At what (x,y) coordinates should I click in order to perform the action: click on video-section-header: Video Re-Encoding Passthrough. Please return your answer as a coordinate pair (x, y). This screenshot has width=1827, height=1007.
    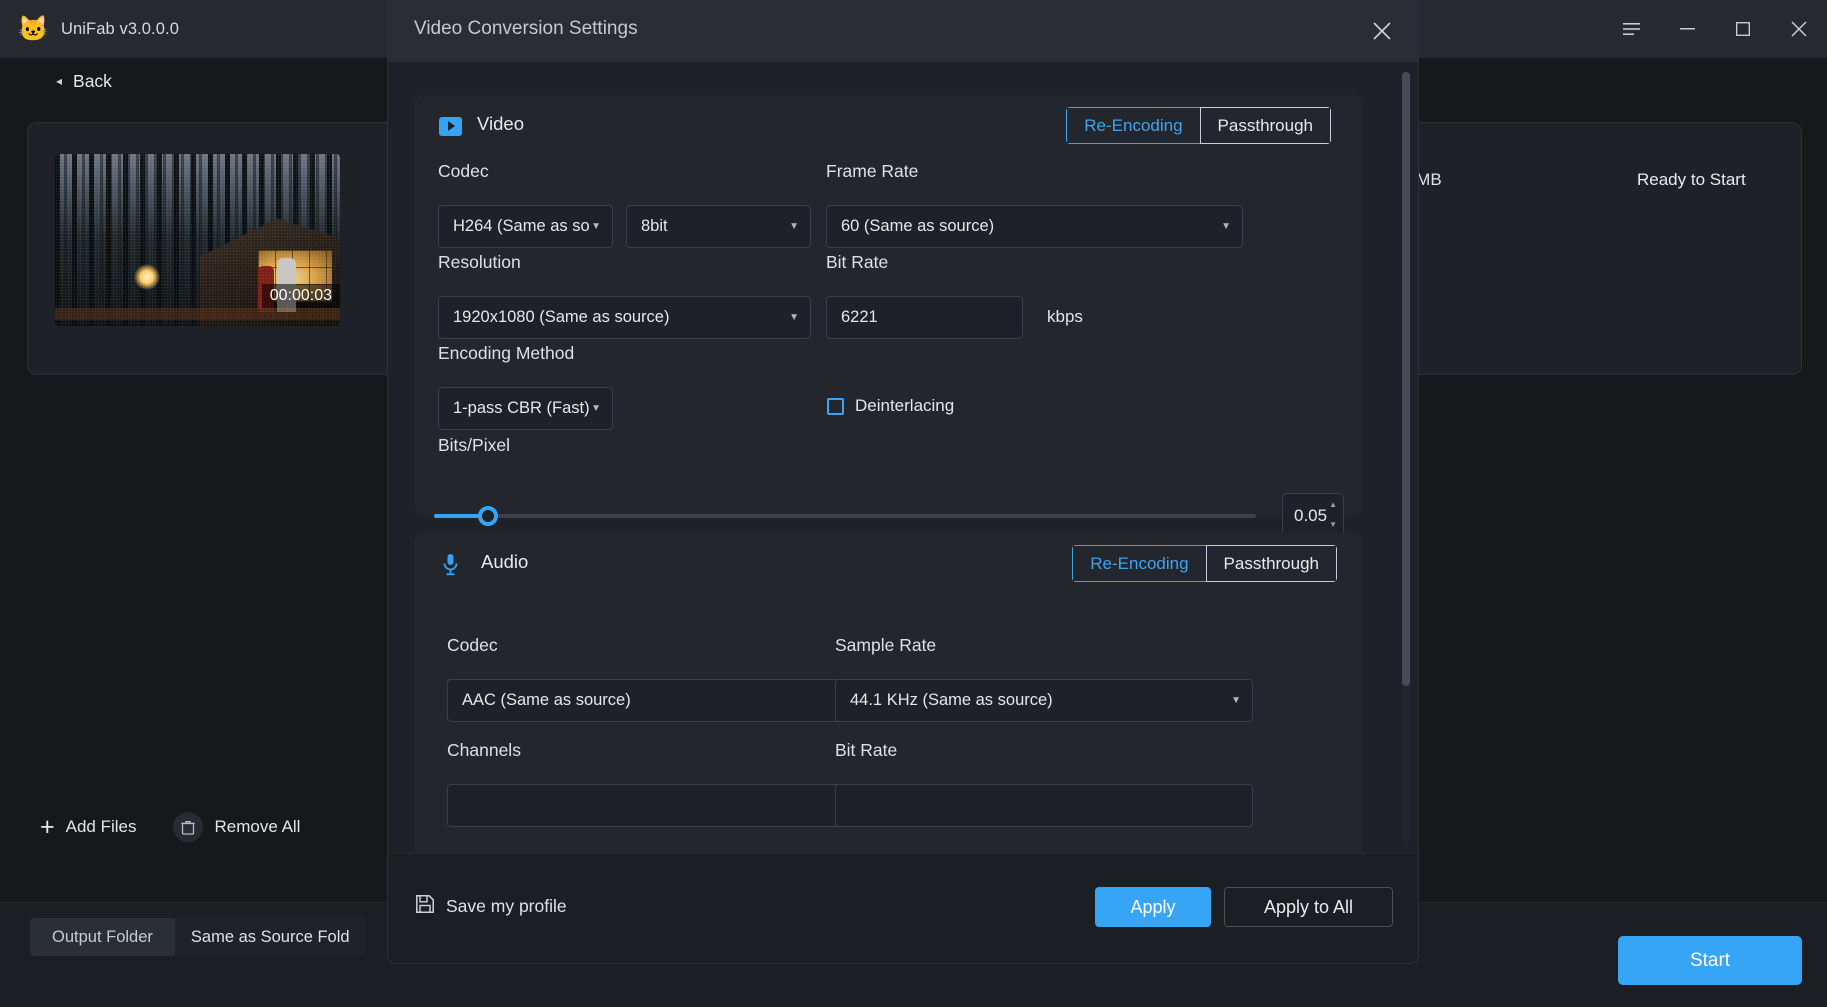
    Looking at the image, I should click on (888, 126).